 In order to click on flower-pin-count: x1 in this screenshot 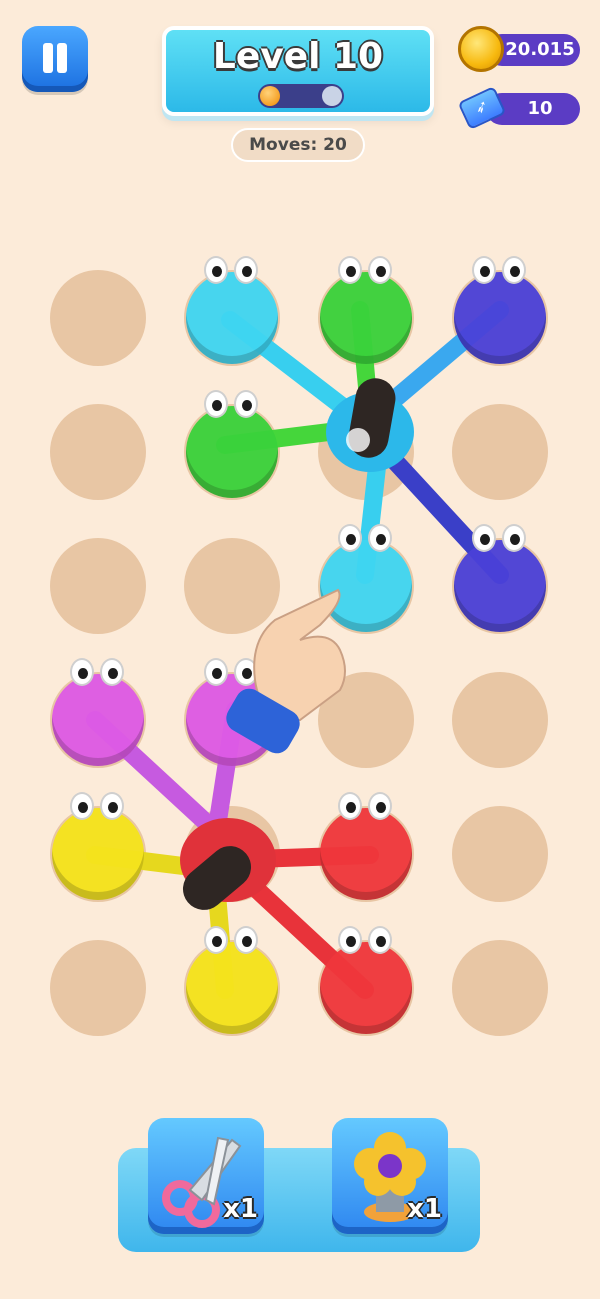, I will do `click(424, 1209)`.